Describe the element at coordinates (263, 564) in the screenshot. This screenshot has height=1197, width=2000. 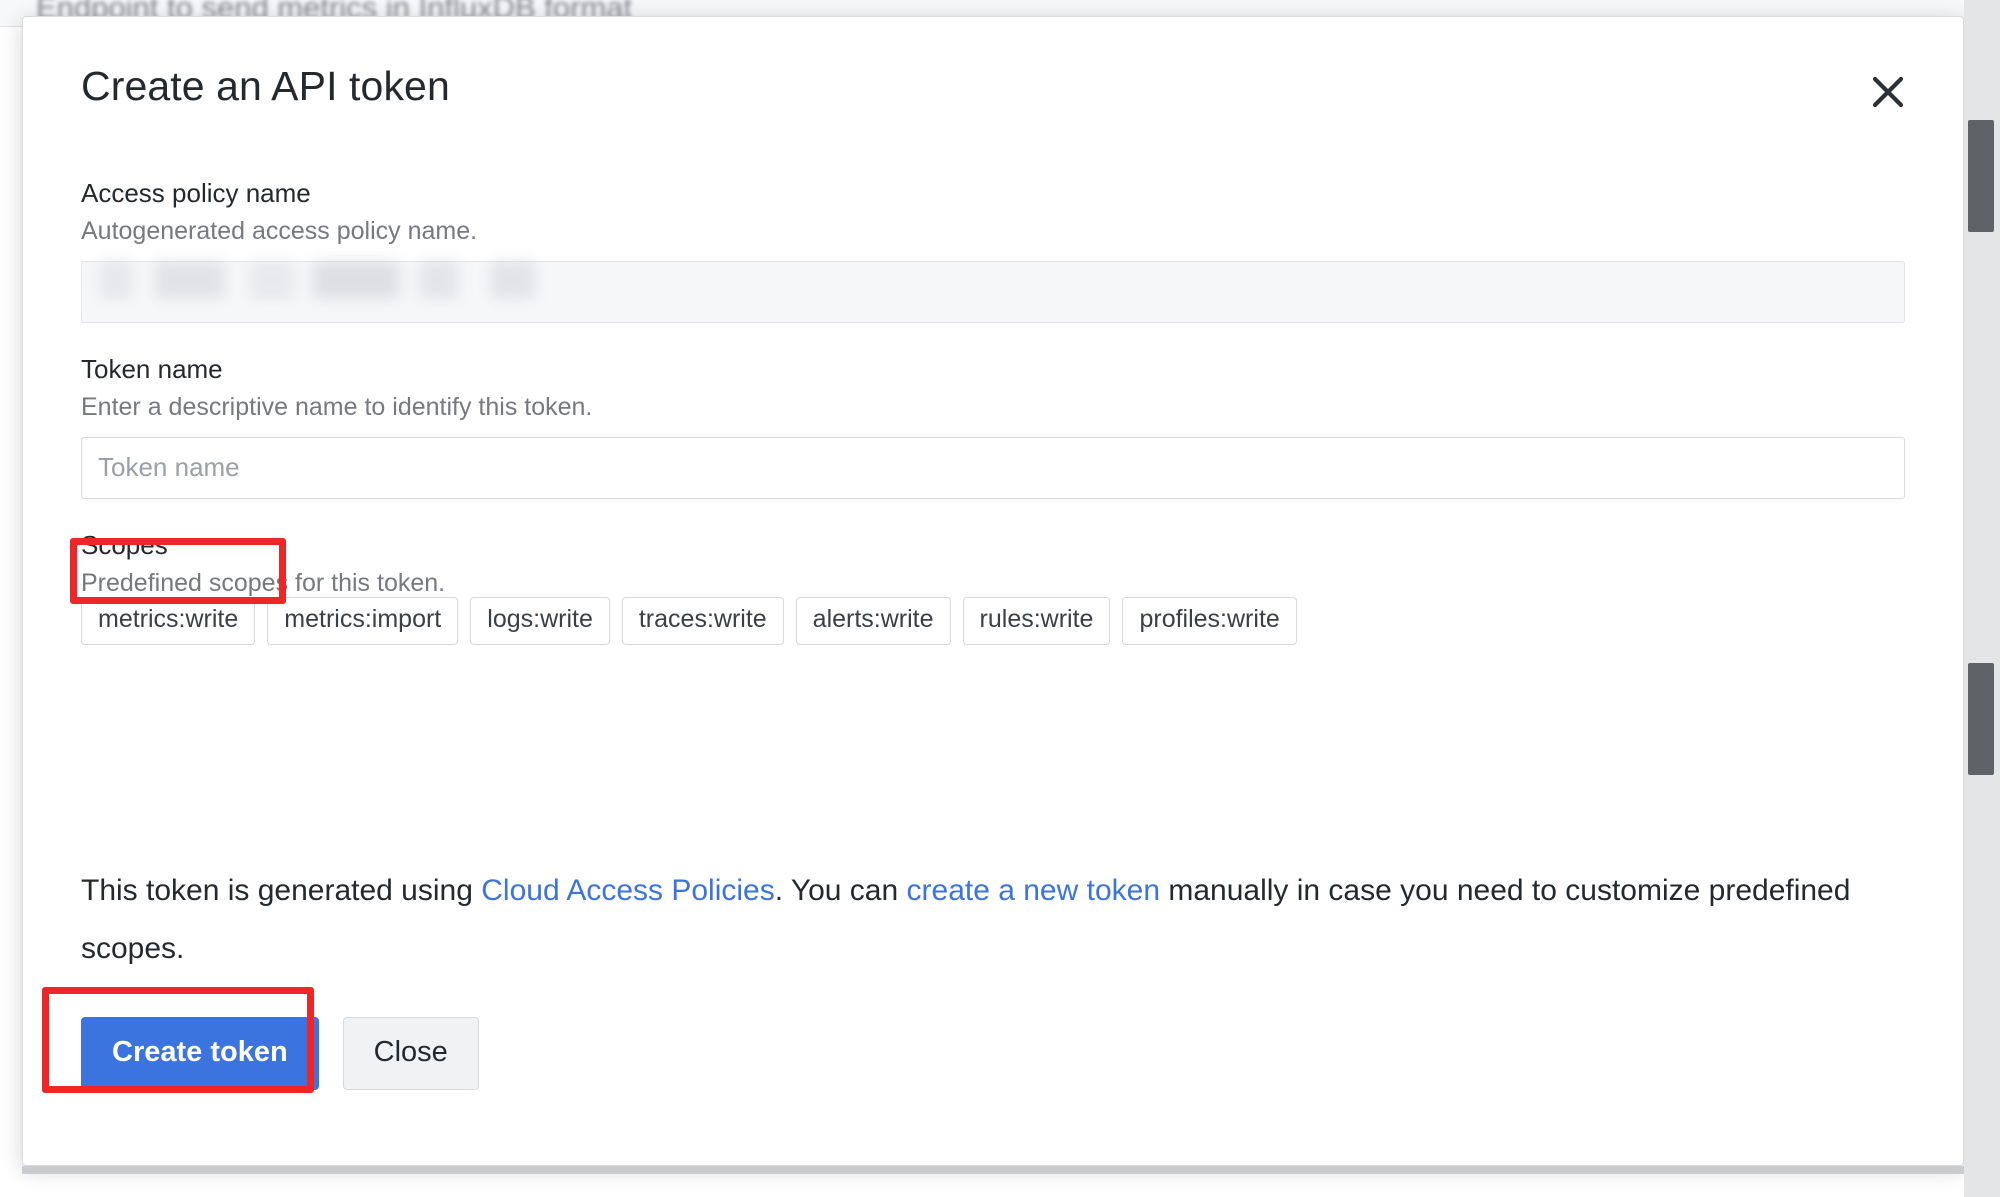
I see `scopes-field: Scopes Predefined scopes for this token.` at that location.